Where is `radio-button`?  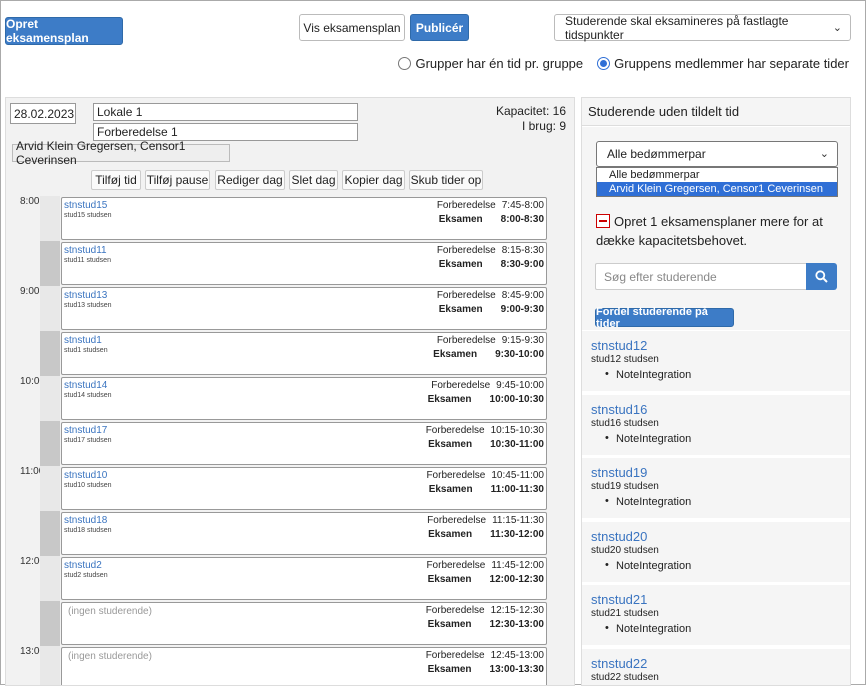
radio-button is located at coordinates (404, 63).